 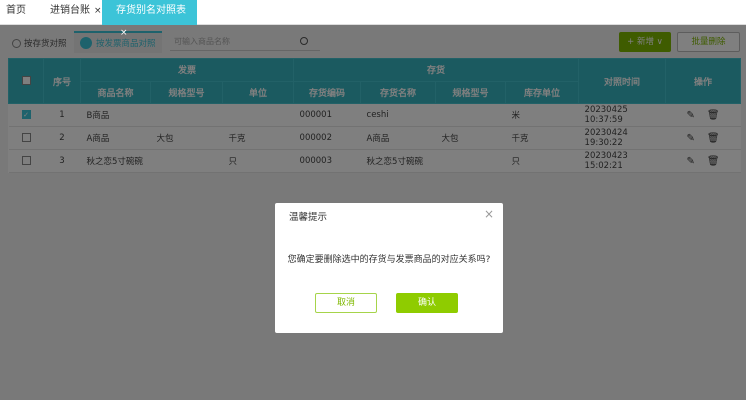 I want to click on cancel-button: 取消, so click(x=346, y=303).